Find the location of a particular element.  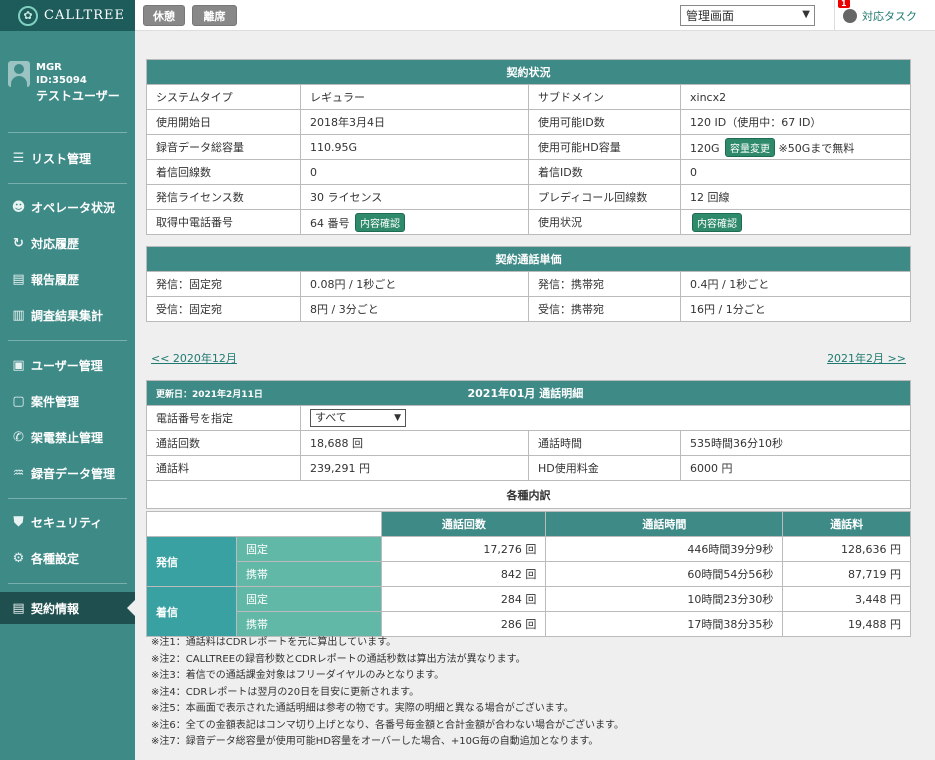

nav-label: 案件管理 is located at coordinates (55, 402).